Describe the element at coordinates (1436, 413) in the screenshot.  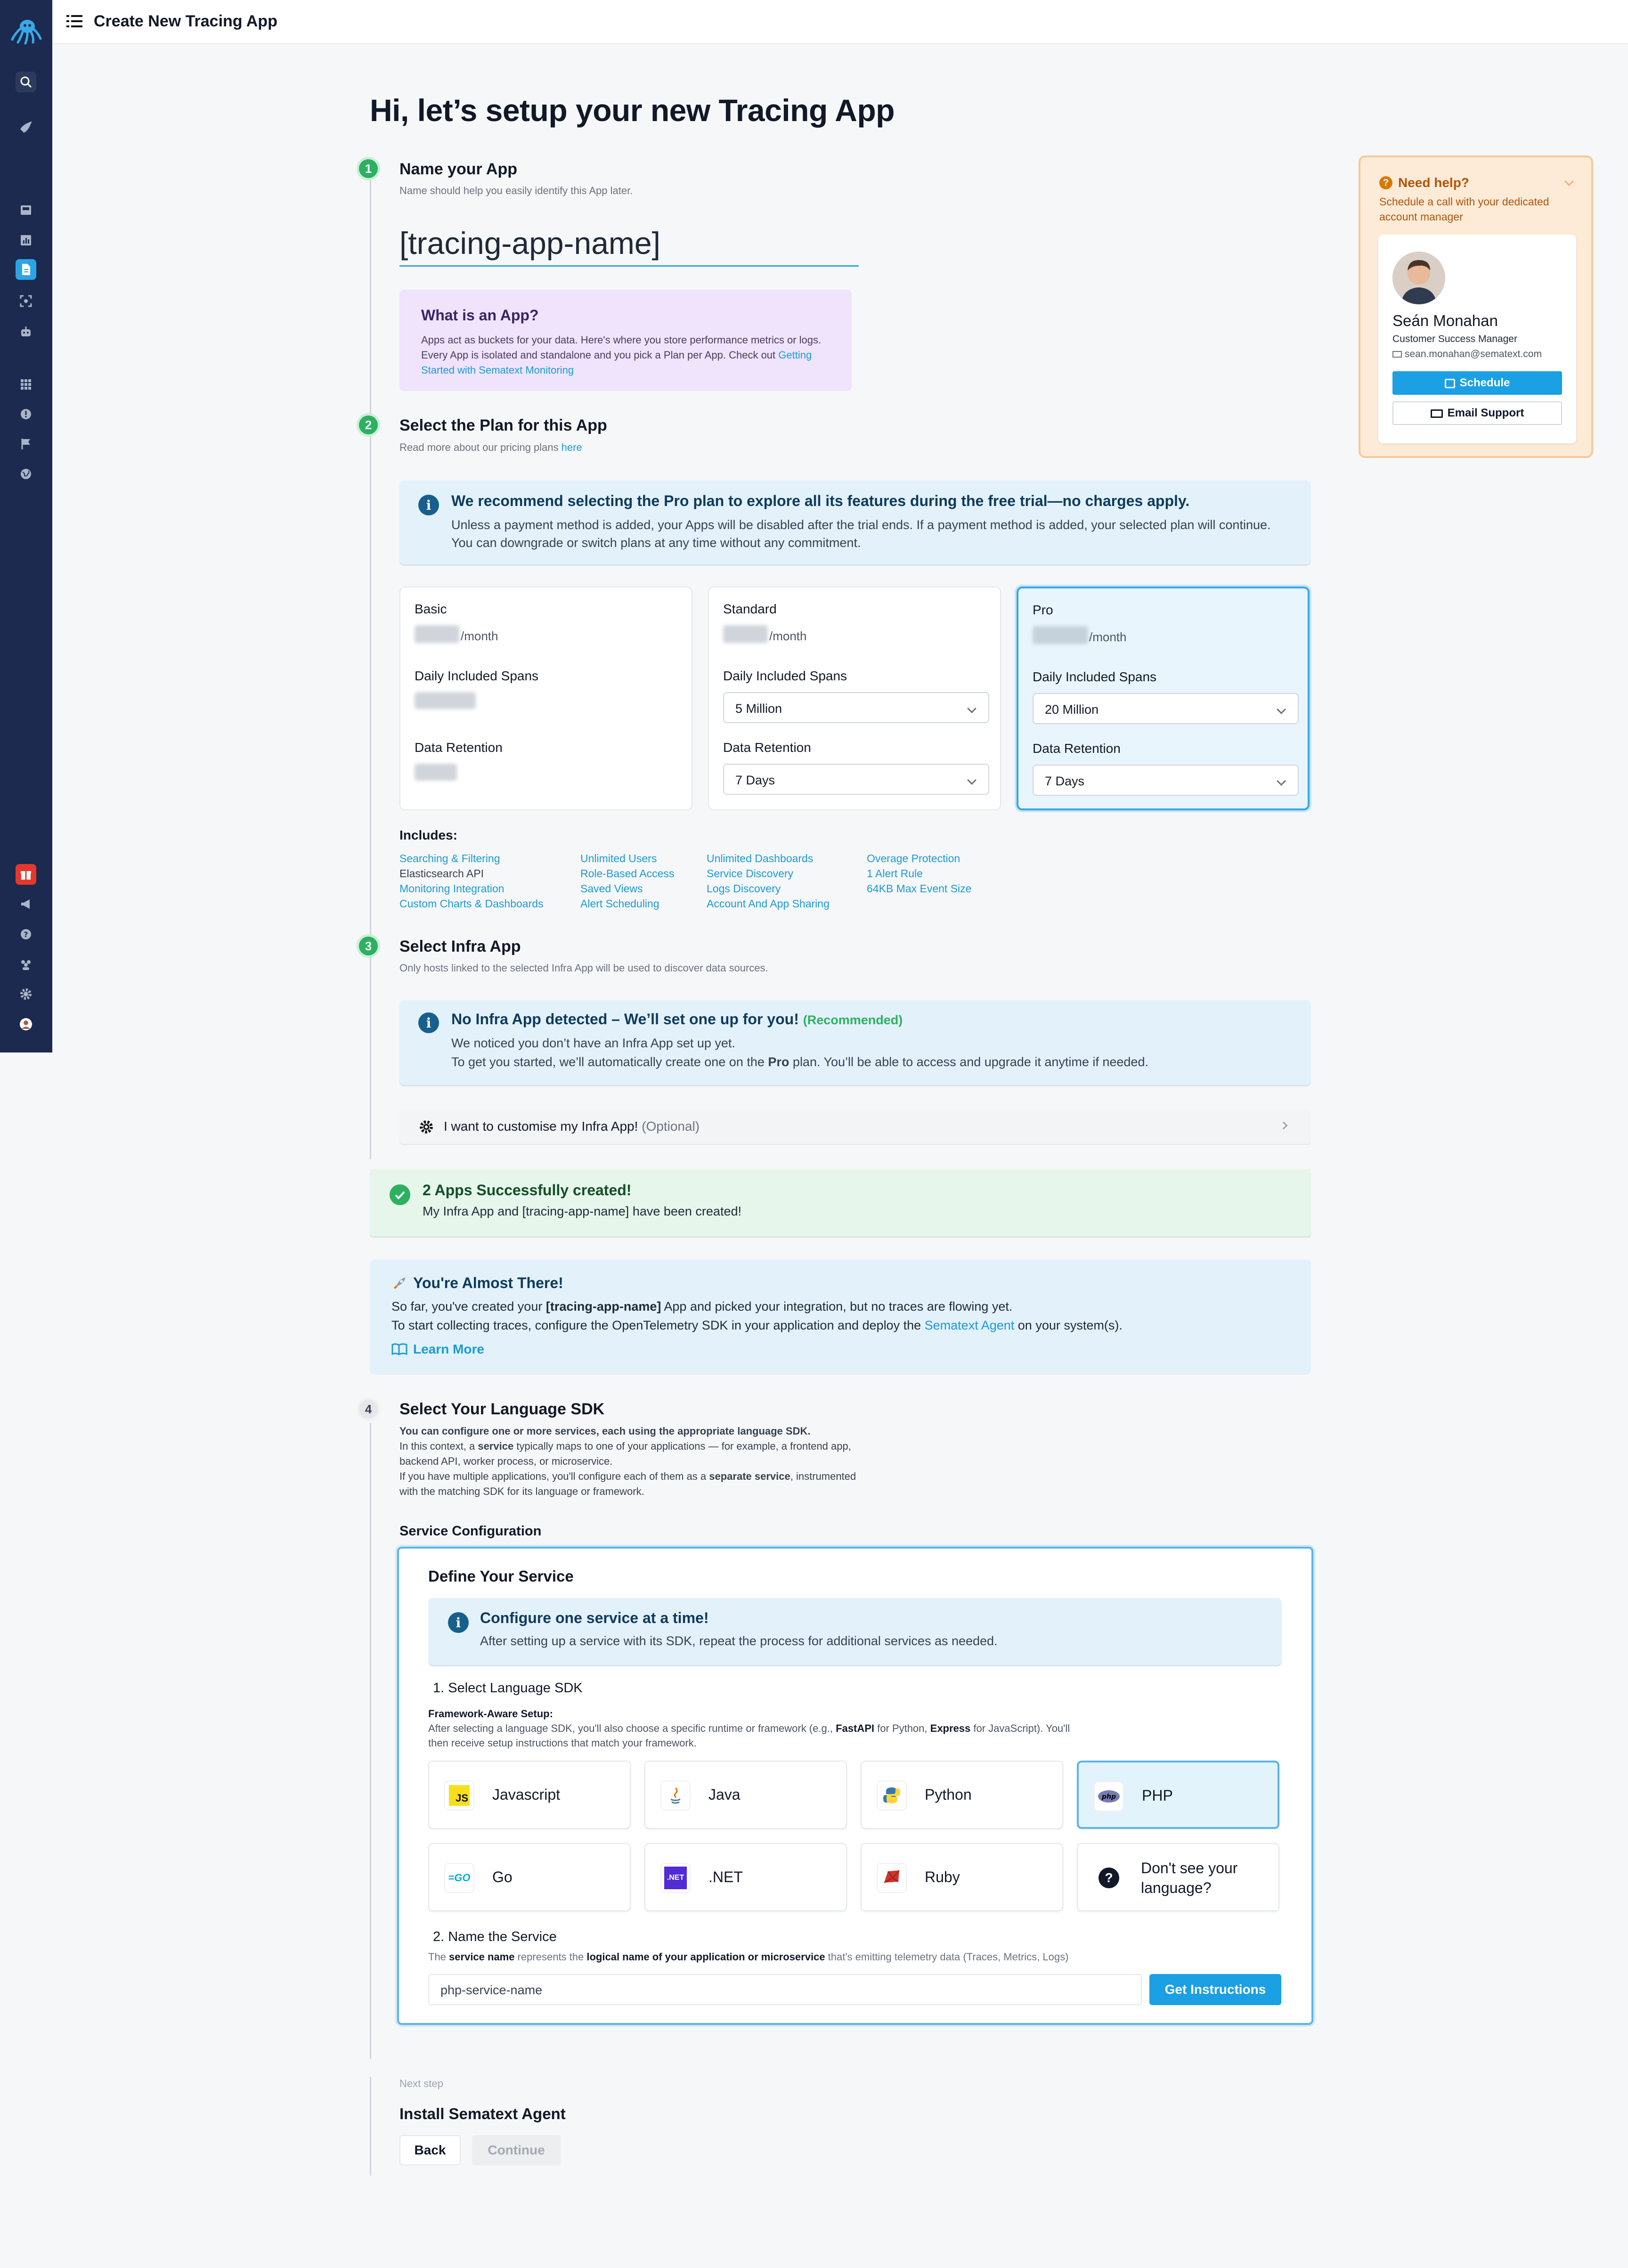
I see `envelope-icon` at that location.